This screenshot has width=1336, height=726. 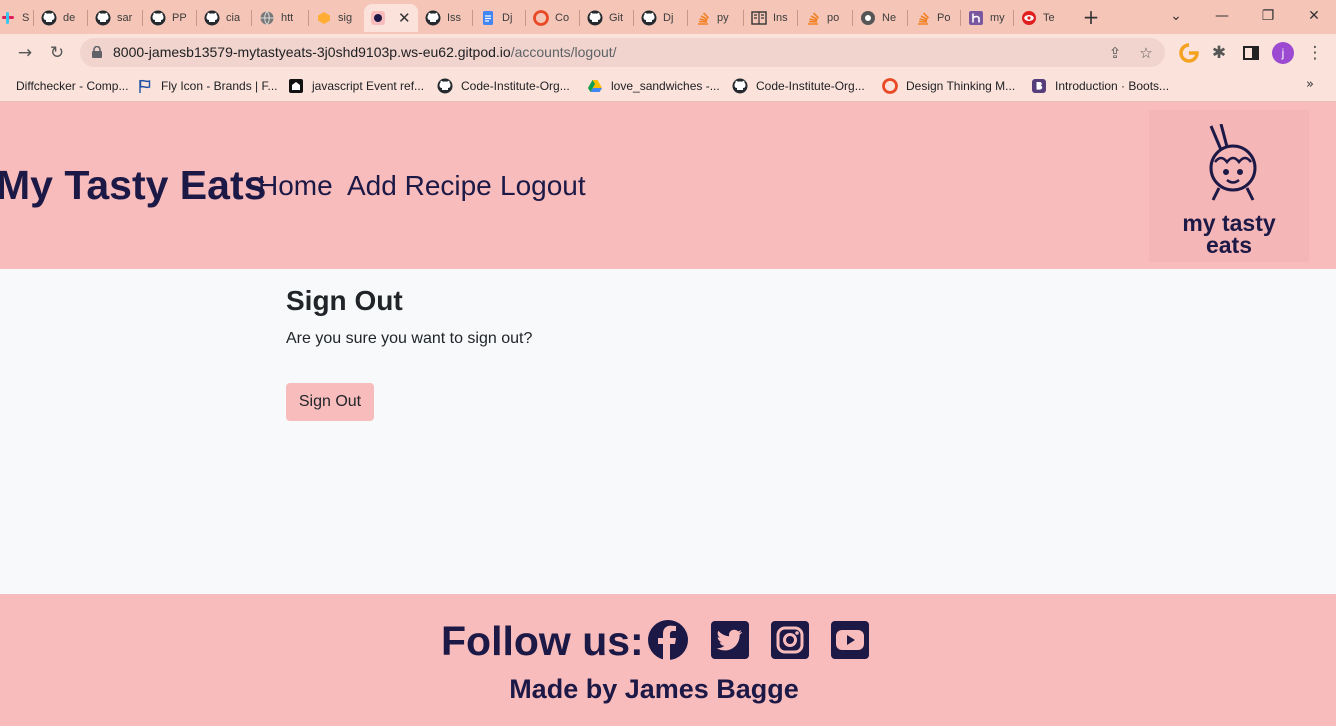 I want to click on tab-title: Po, so click(x=944, y=18).